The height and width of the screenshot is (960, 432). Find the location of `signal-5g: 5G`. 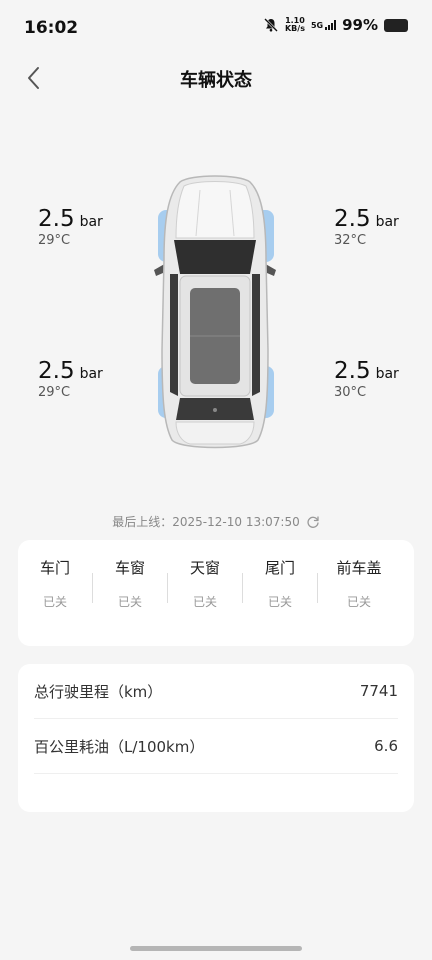

signal-5g: 5G is located at coordinates (323, 25).